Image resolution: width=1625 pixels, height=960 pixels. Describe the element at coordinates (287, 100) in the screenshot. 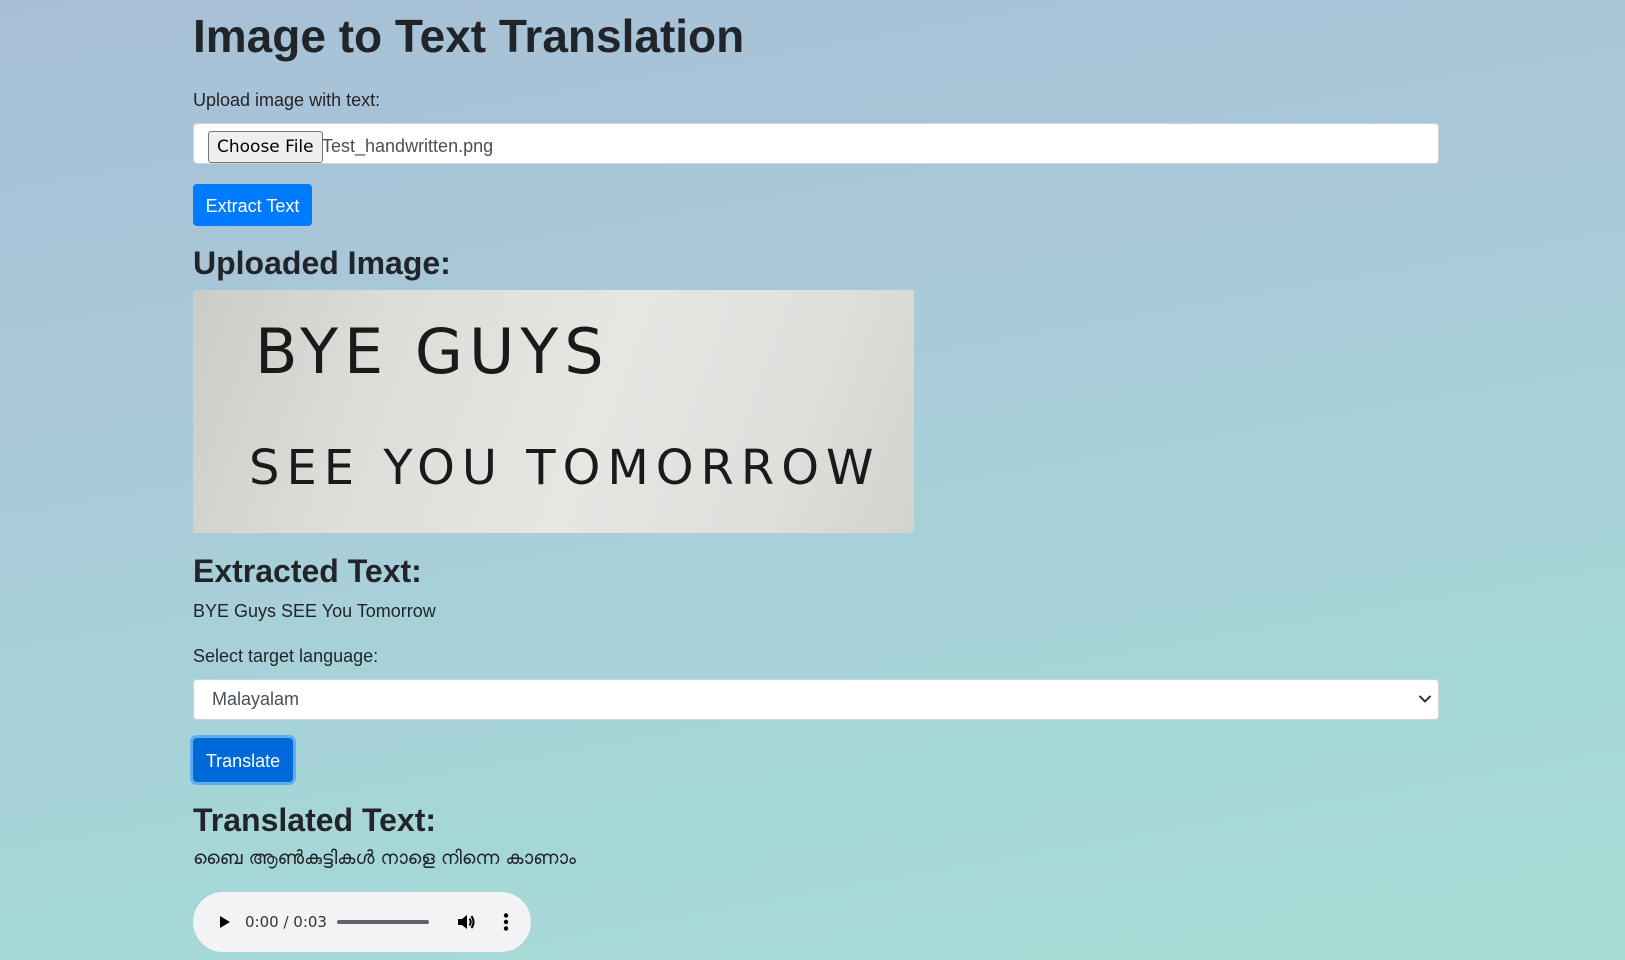

I see `upload-label: Upload image with text:` at that location.